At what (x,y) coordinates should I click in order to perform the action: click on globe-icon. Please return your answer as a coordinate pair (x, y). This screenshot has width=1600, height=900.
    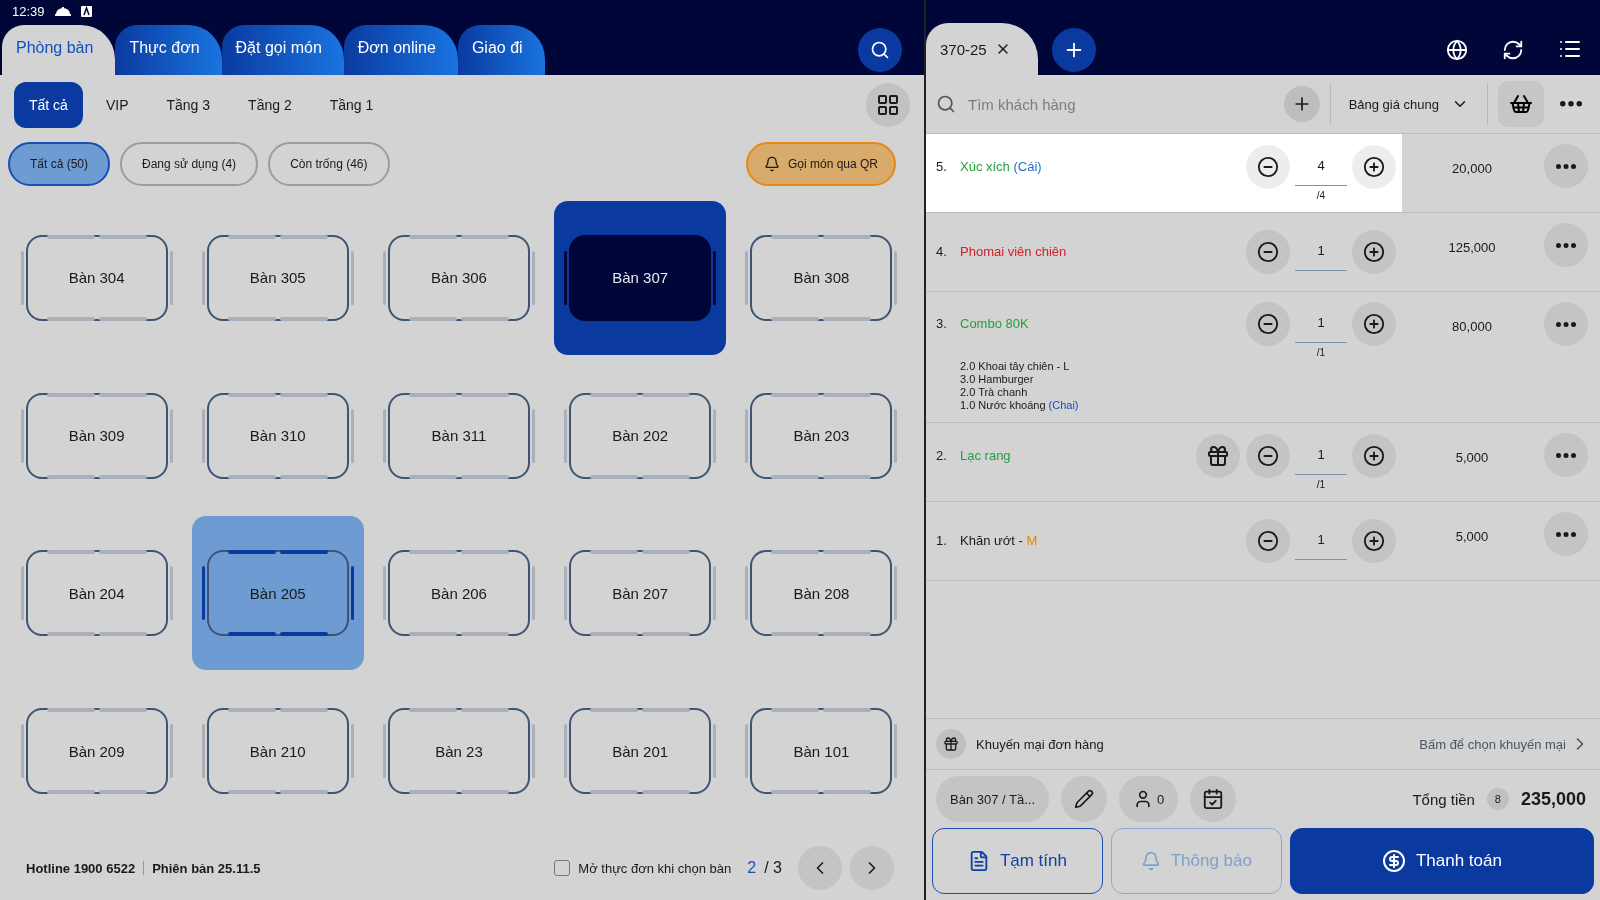
    Looking at the image, I should click on (1457, 50).